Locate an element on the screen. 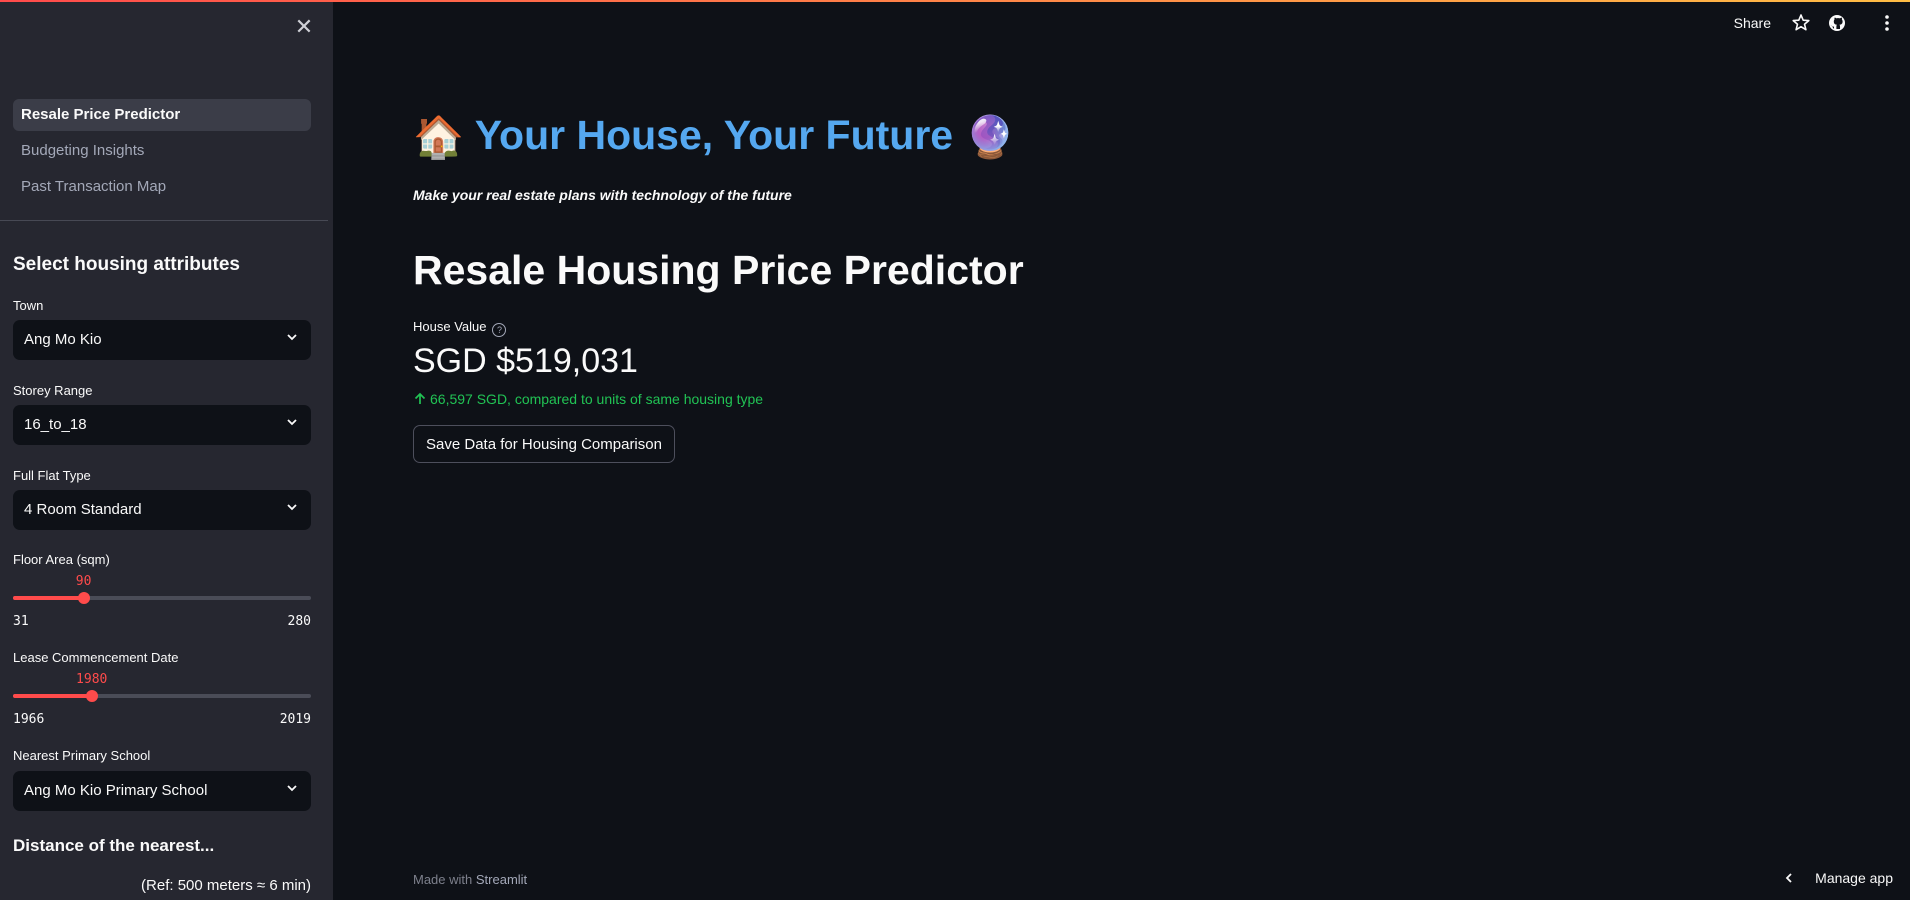  floor-area-slider: 90 31 280 is located at coordinates (162, 603).